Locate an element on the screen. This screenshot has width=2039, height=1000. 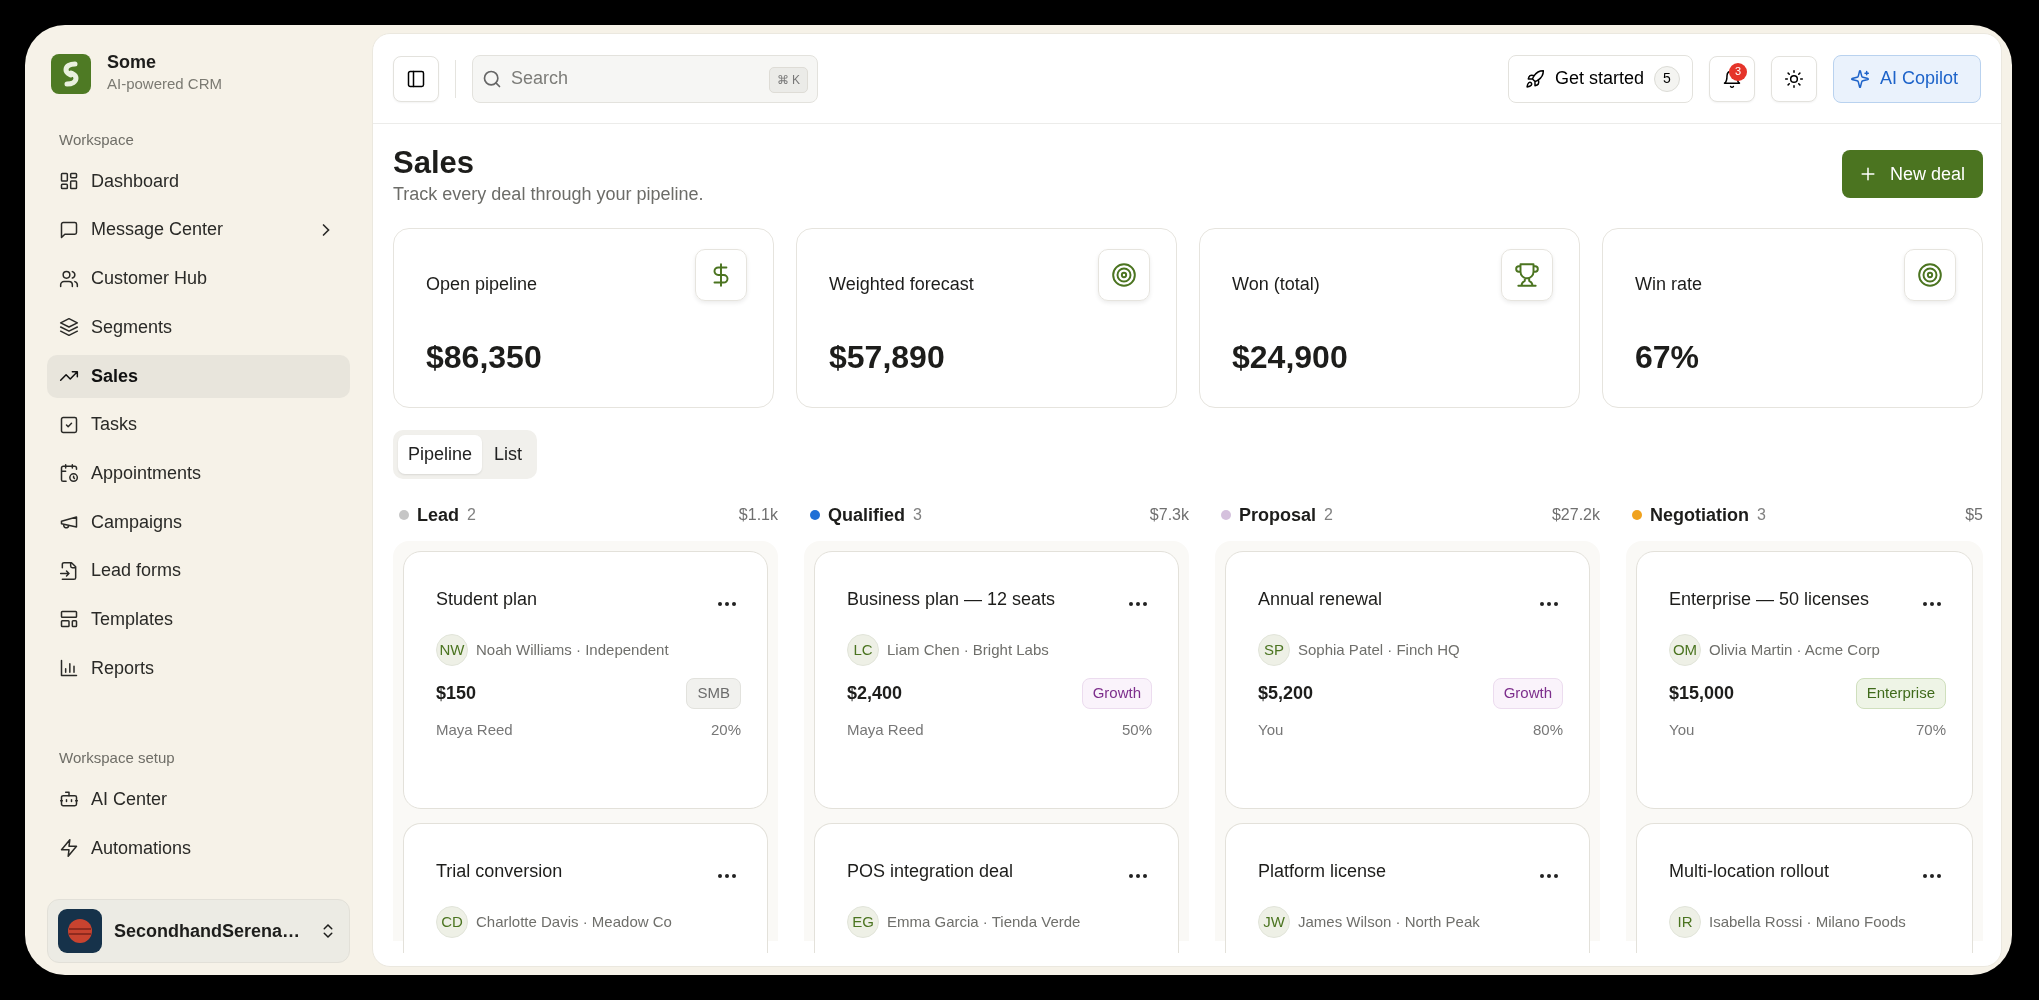
page-subtitle: Track every deal through your pipeline. is located at coordinates (548, 195).